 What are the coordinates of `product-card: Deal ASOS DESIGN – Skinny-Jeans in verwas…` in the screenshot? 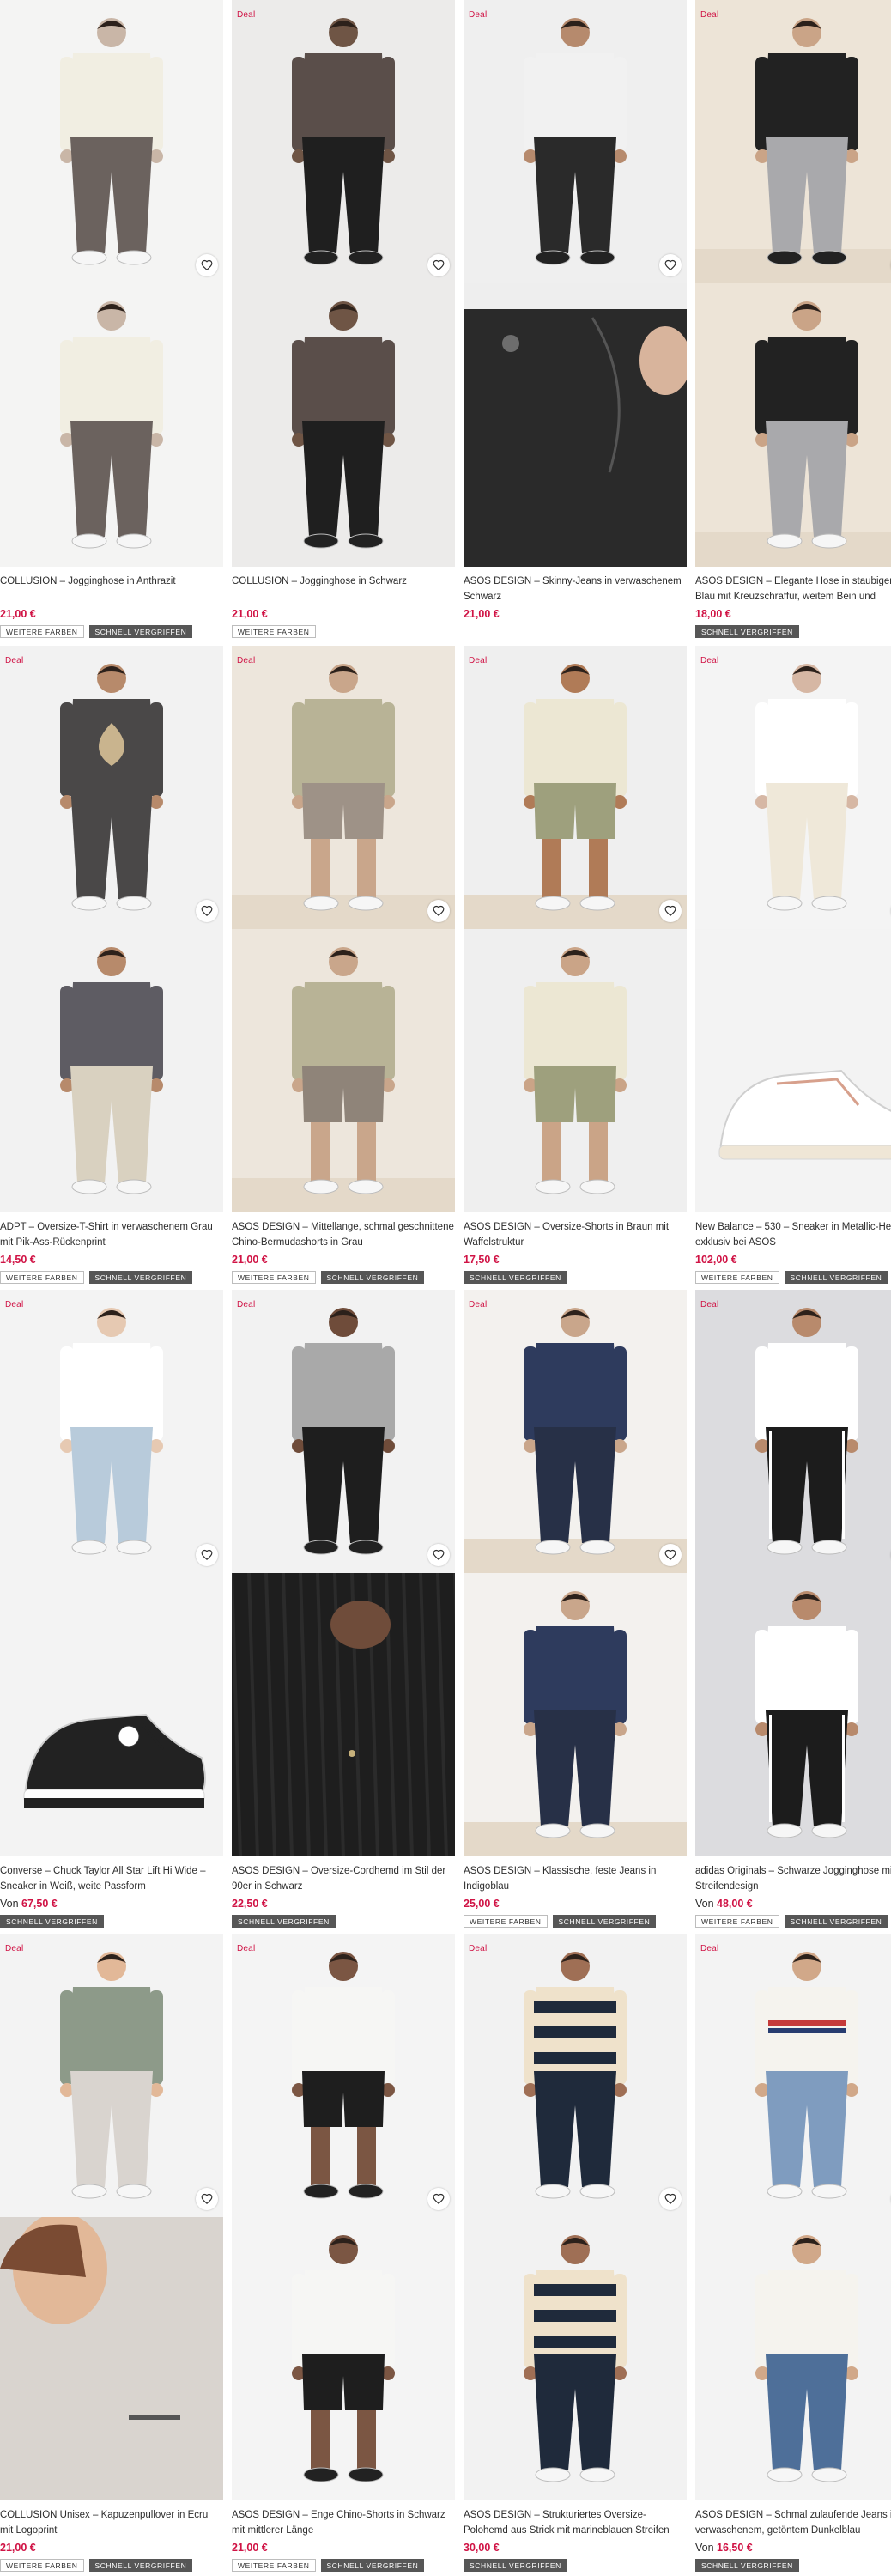 It's located at (575, 312).